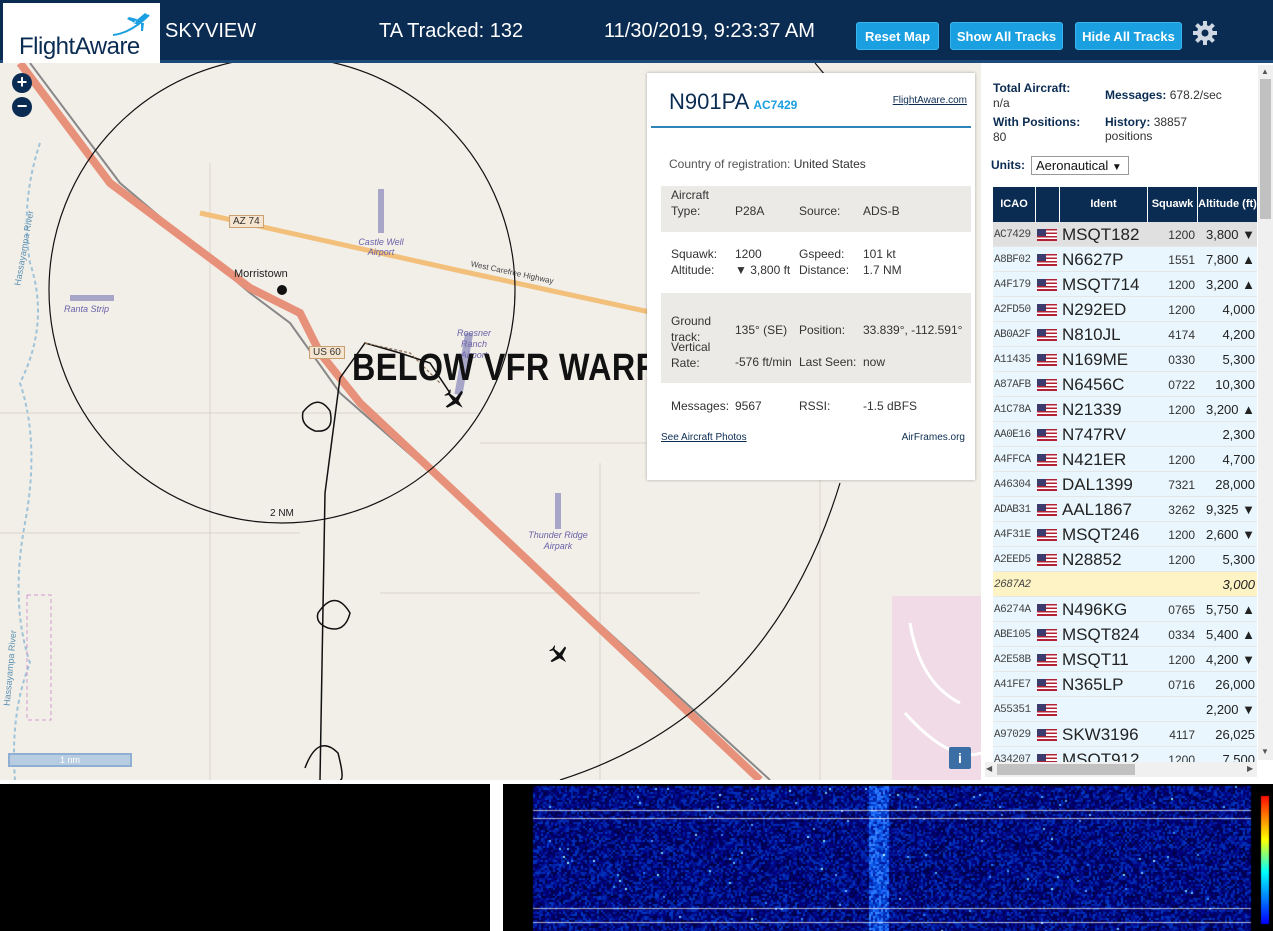 This screenshot has width=1273, height=931. Describe the element at coordinates (1097, 484) in the screenshot. I see `ident-cell: DAL1399` at that location.